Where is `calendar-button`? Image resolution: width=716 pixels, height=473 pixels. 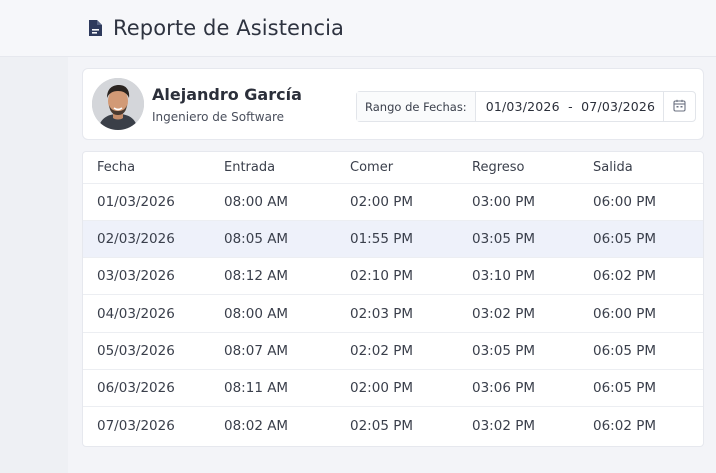 calendar-button is located at coordinates (679, 106).